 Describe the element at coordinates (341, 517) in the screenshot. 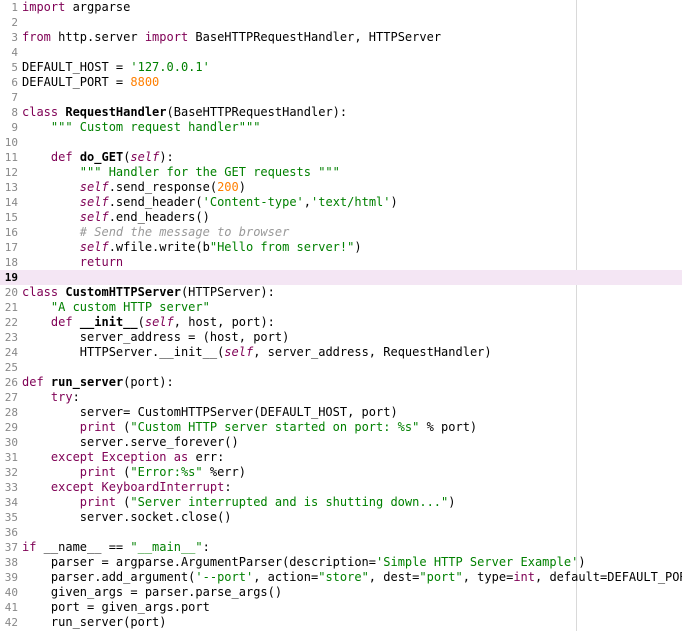

I see `code-line: 35 server.socket.close()` at that location.